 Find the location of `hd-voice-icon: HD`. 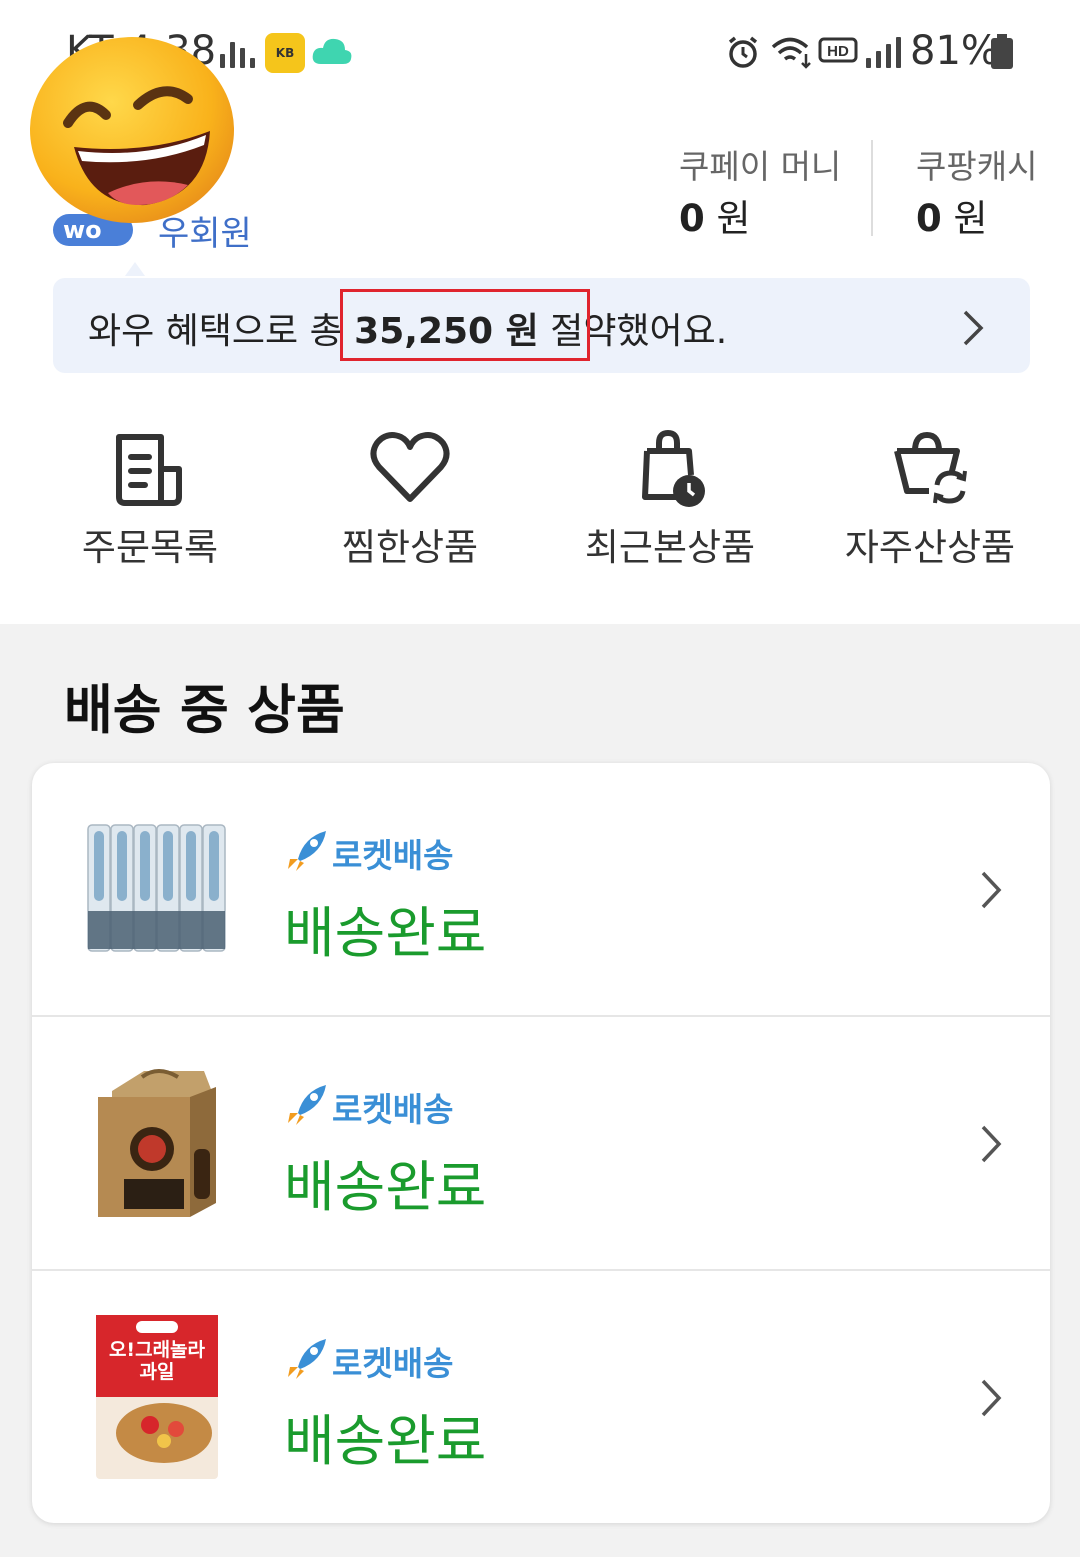

hd-voice-icon: HD is located at coordinates (838, 50).